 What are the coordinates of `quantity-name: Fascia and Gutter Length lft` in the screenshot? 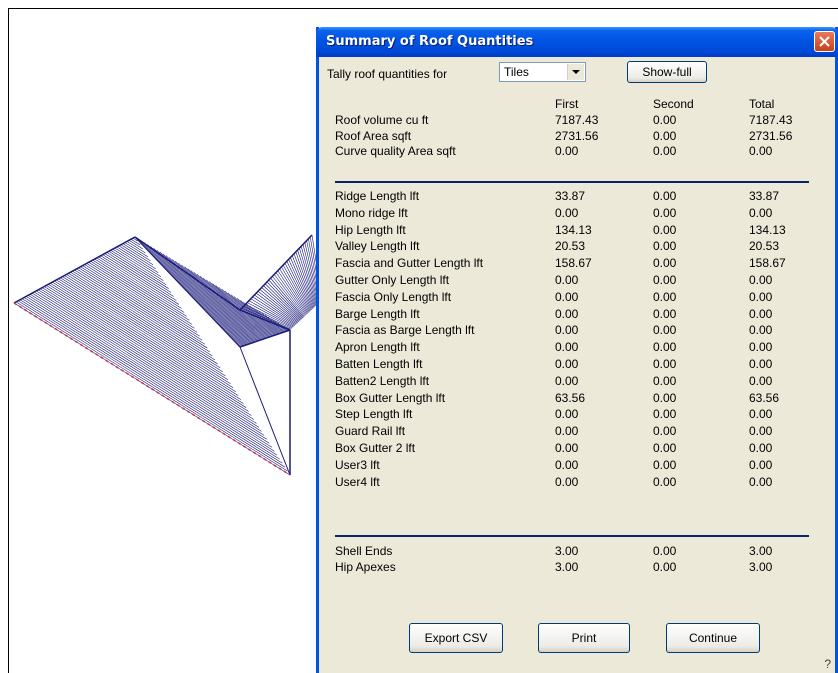 It's located at (409, 263).